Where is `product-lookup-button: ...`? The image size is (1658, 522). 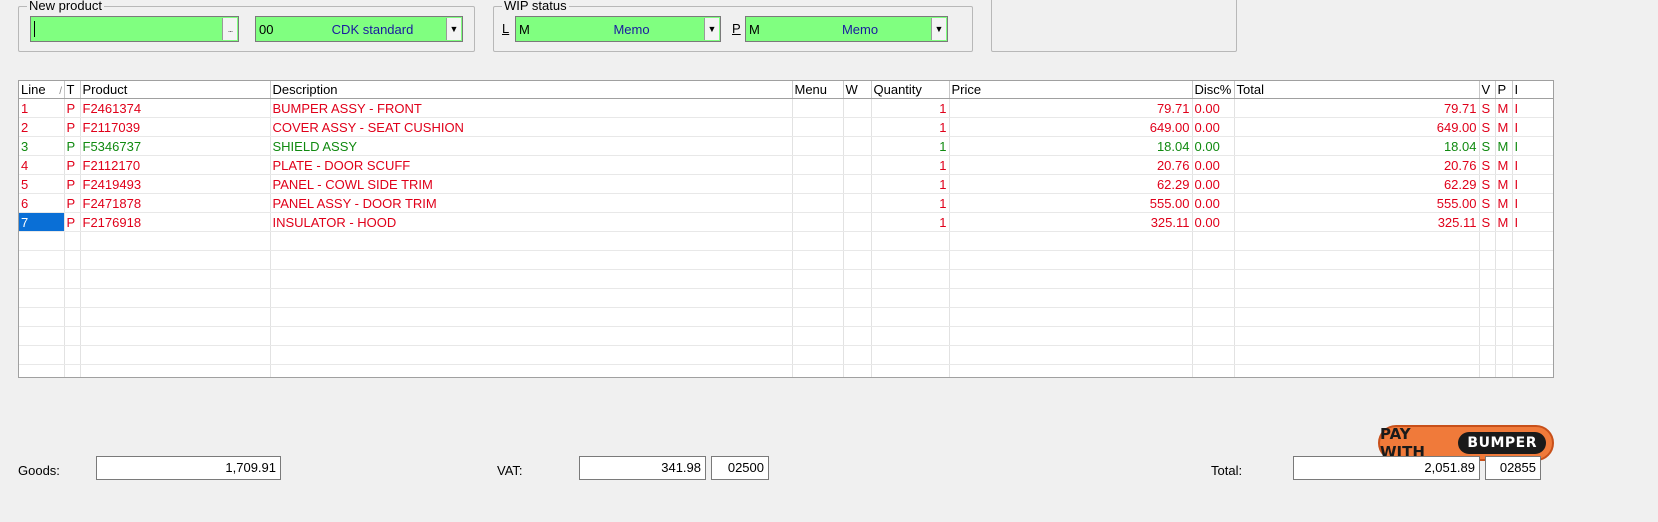 product-lookup-button: ... is located at coordinates (229, 29).